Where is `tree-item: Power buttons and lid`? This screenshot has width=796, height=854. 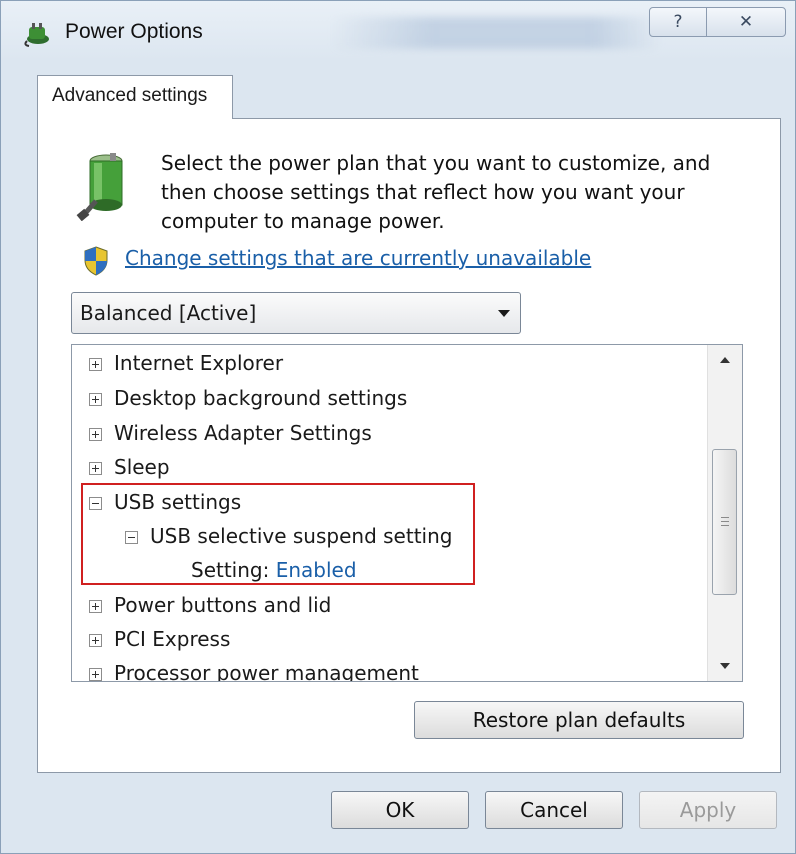 tree-item: Power buttons and lid is located at coordinates (210, 605).